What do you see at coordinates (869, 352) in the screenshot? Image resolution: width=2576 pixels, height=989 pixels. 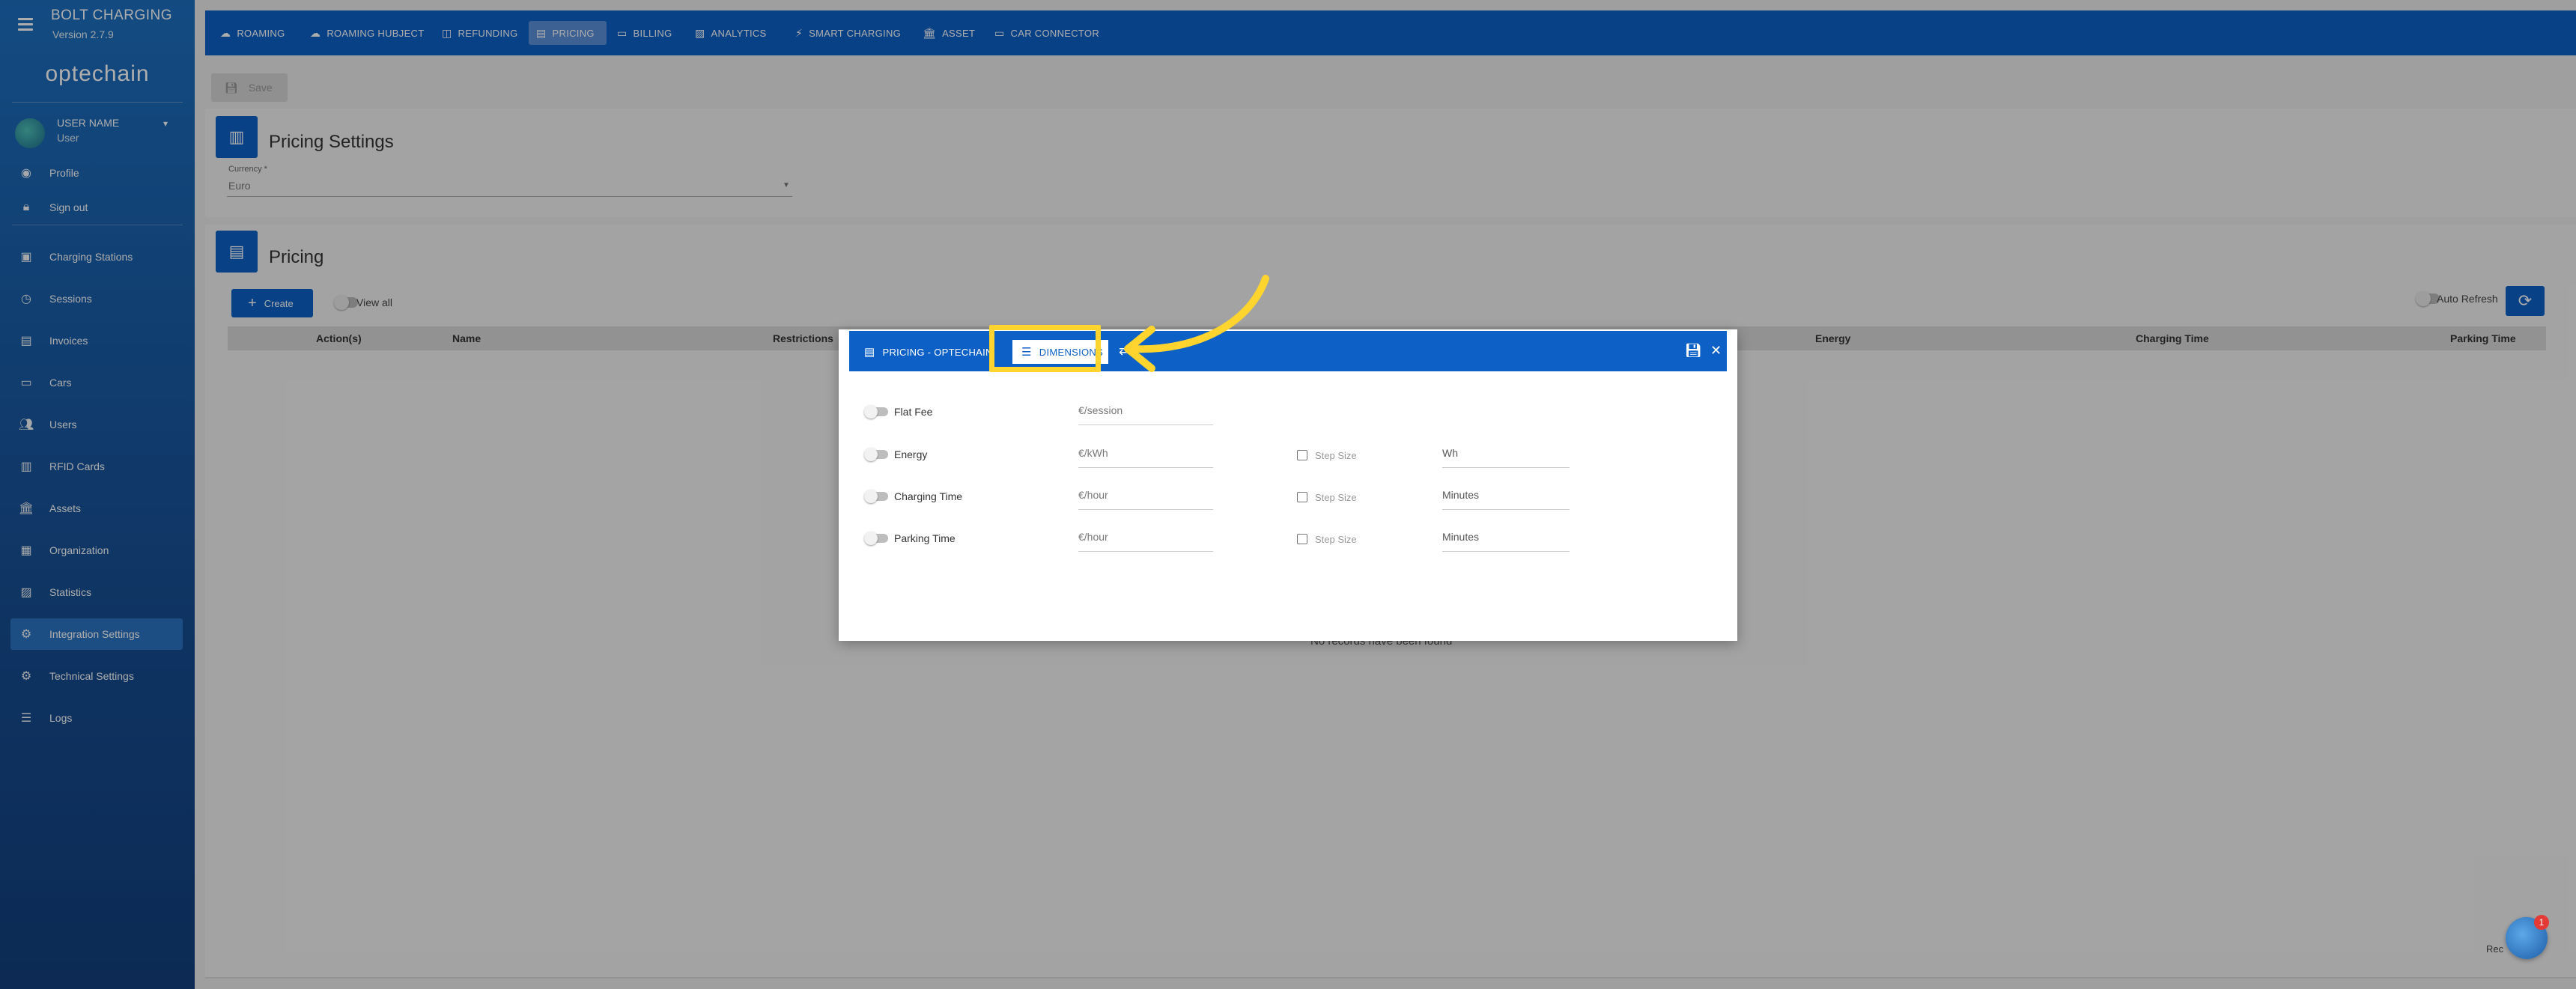 I see `pricing-icon: ▤` at bounding box center [869, 352].